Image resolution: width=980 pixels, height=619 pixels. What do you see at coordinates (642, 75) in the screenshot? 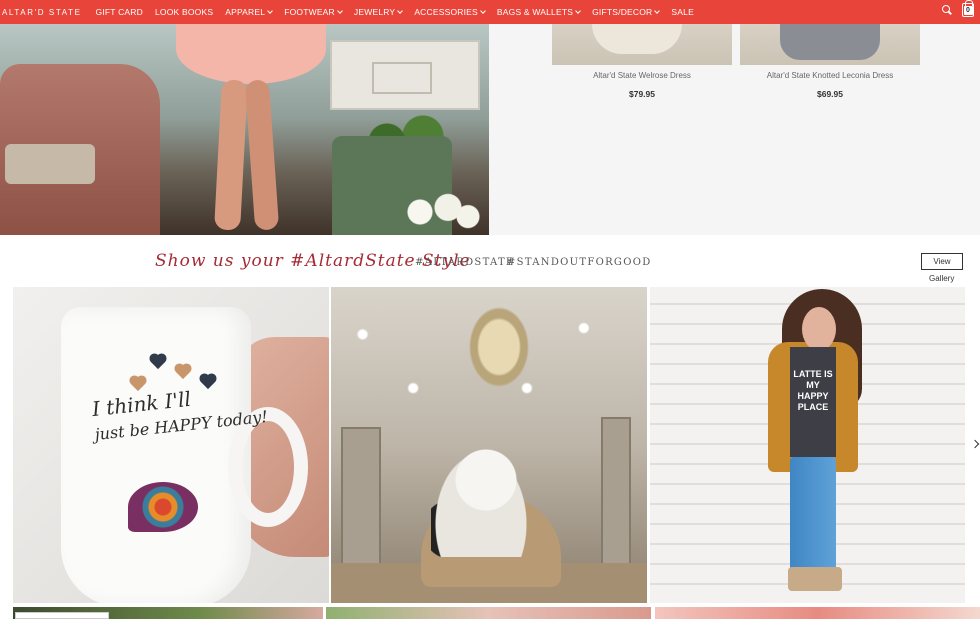
I see `product-name: Altar'd State Welrose Dress` at bounding box center [642, 75].